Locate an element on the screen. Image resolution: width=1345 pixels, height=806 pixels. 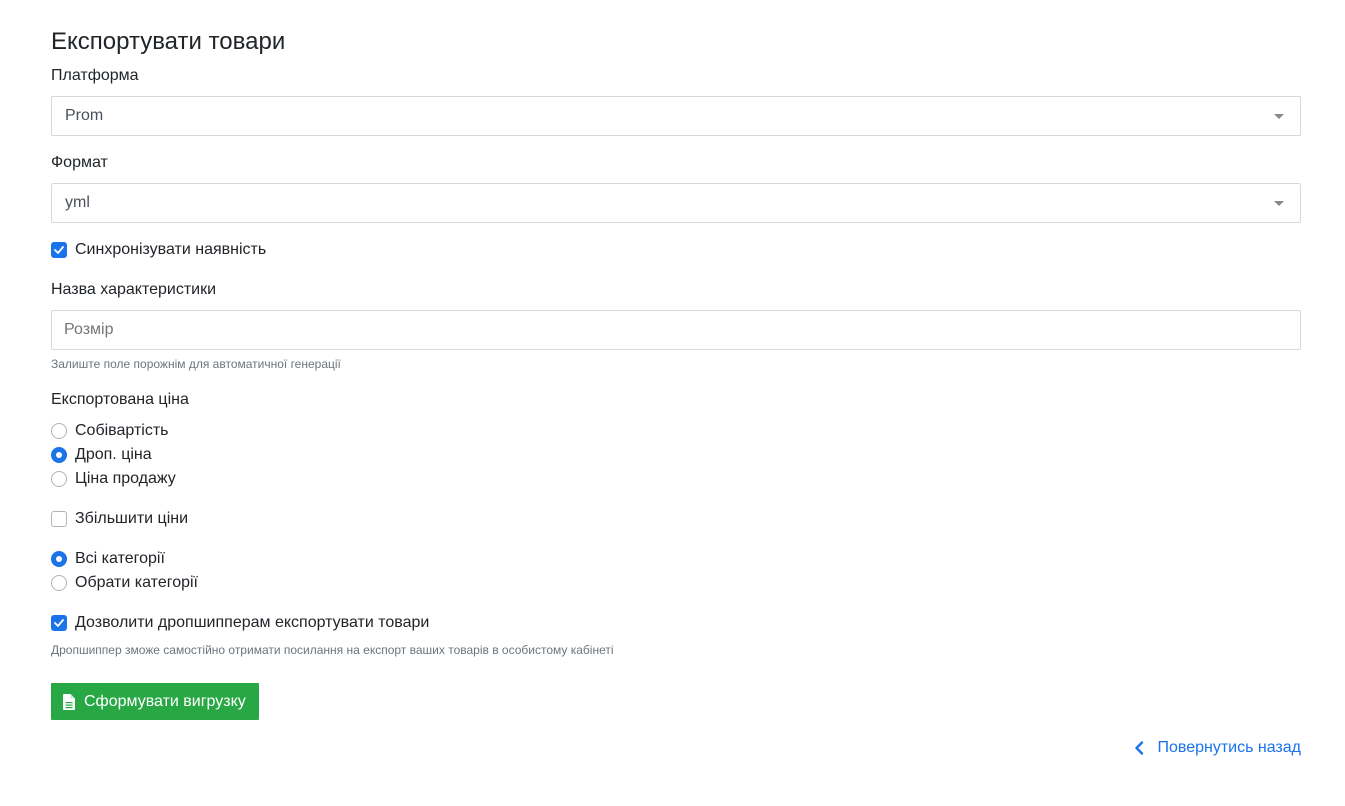
categories-option-select: Обрати категорії is located at coordinates (124, 583).